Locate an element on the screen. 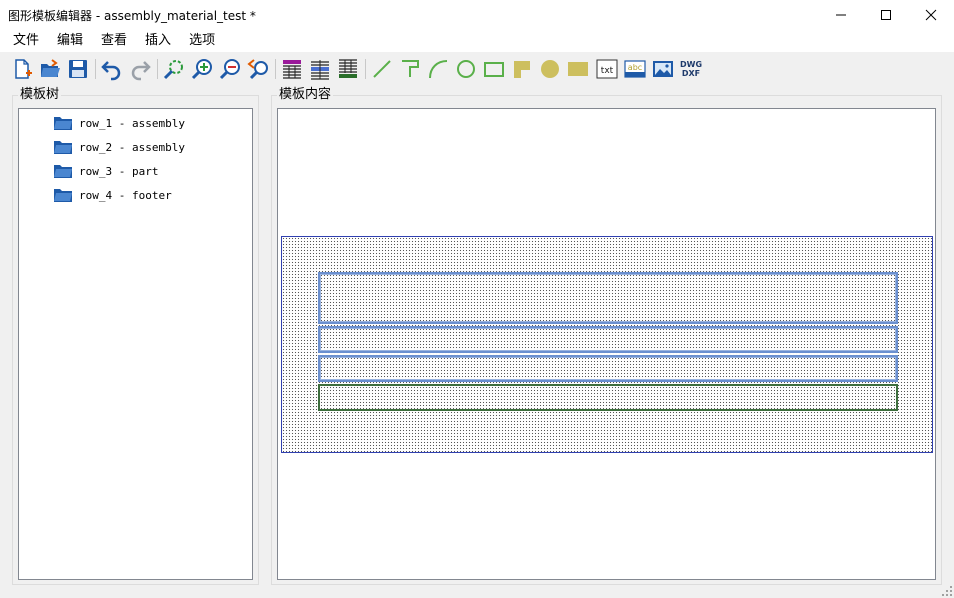 Image resolution: width=954 pixels, height=598 pixels. tree-item-row-1: row_1 - assembly is located at coordinates (119, 123).